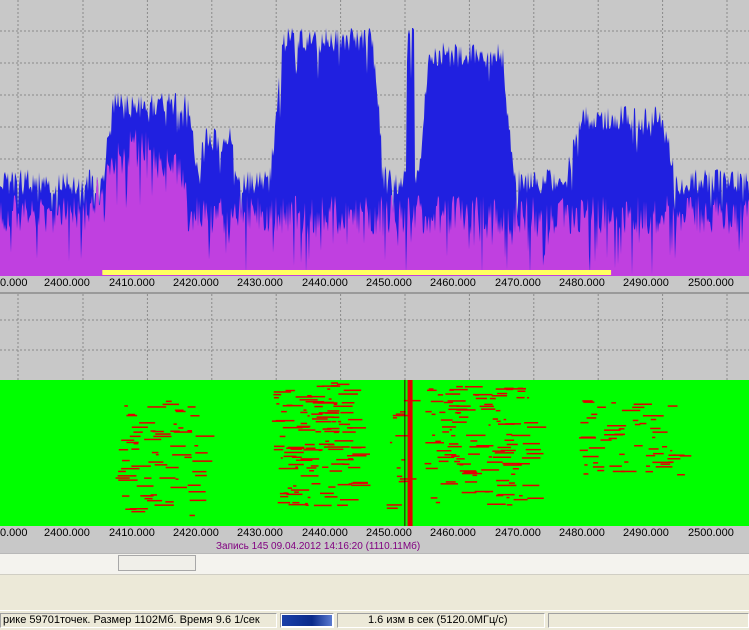 The image size is (749, 630). I want to click on tick-label: 2480.000, so click(582, 533).